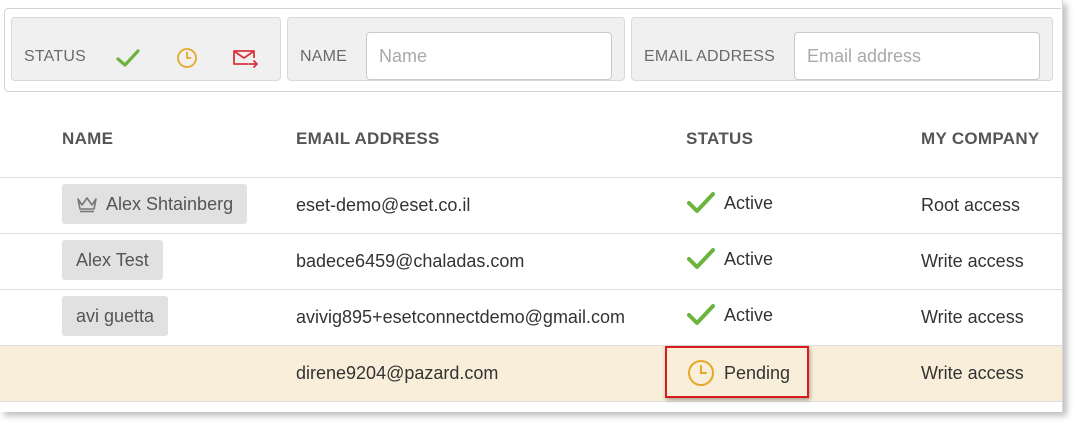 The image size is (1076, 426). I want to click on access-level: Root access, so click(971, 205).